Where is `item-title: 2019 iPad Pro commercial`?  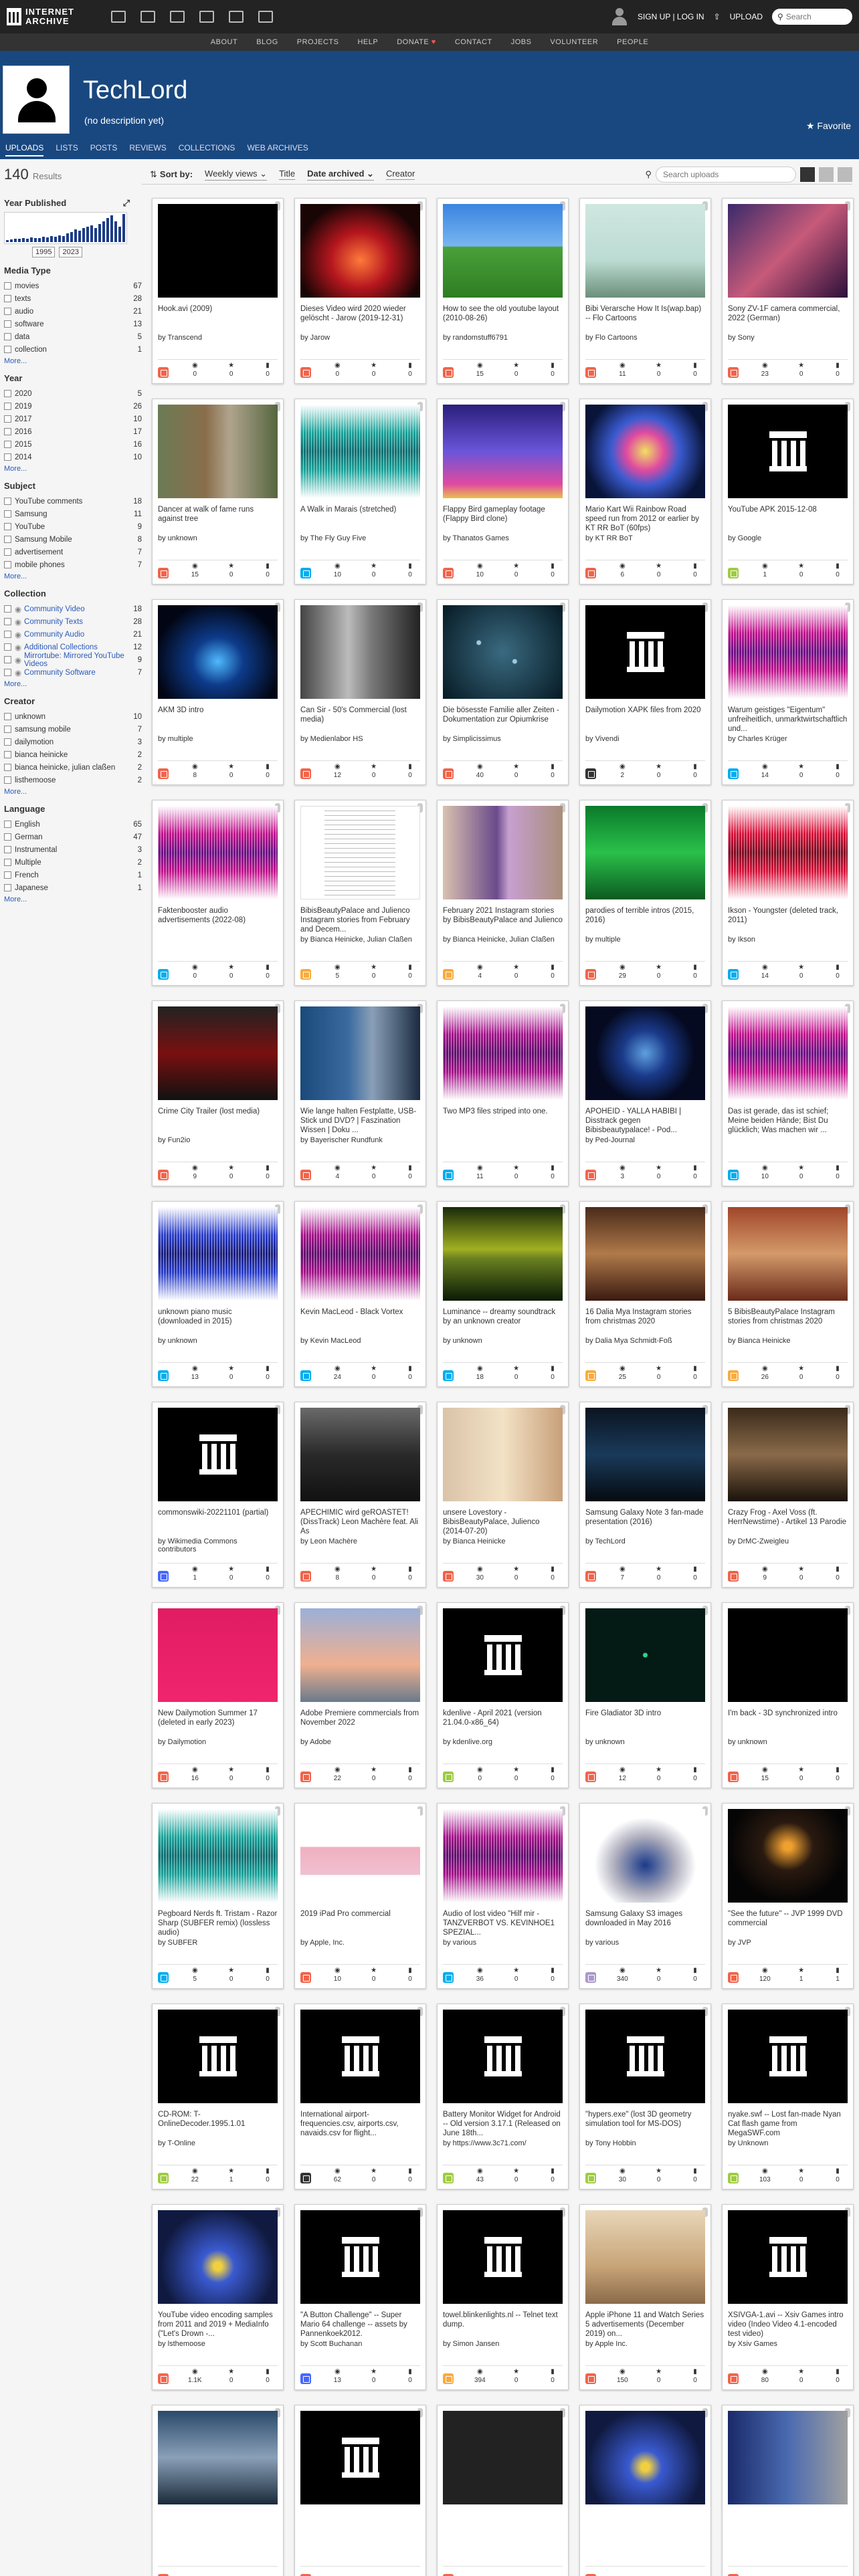
item-title: 2019 iPad Pro commercial is located at coordinates (360, 1923).